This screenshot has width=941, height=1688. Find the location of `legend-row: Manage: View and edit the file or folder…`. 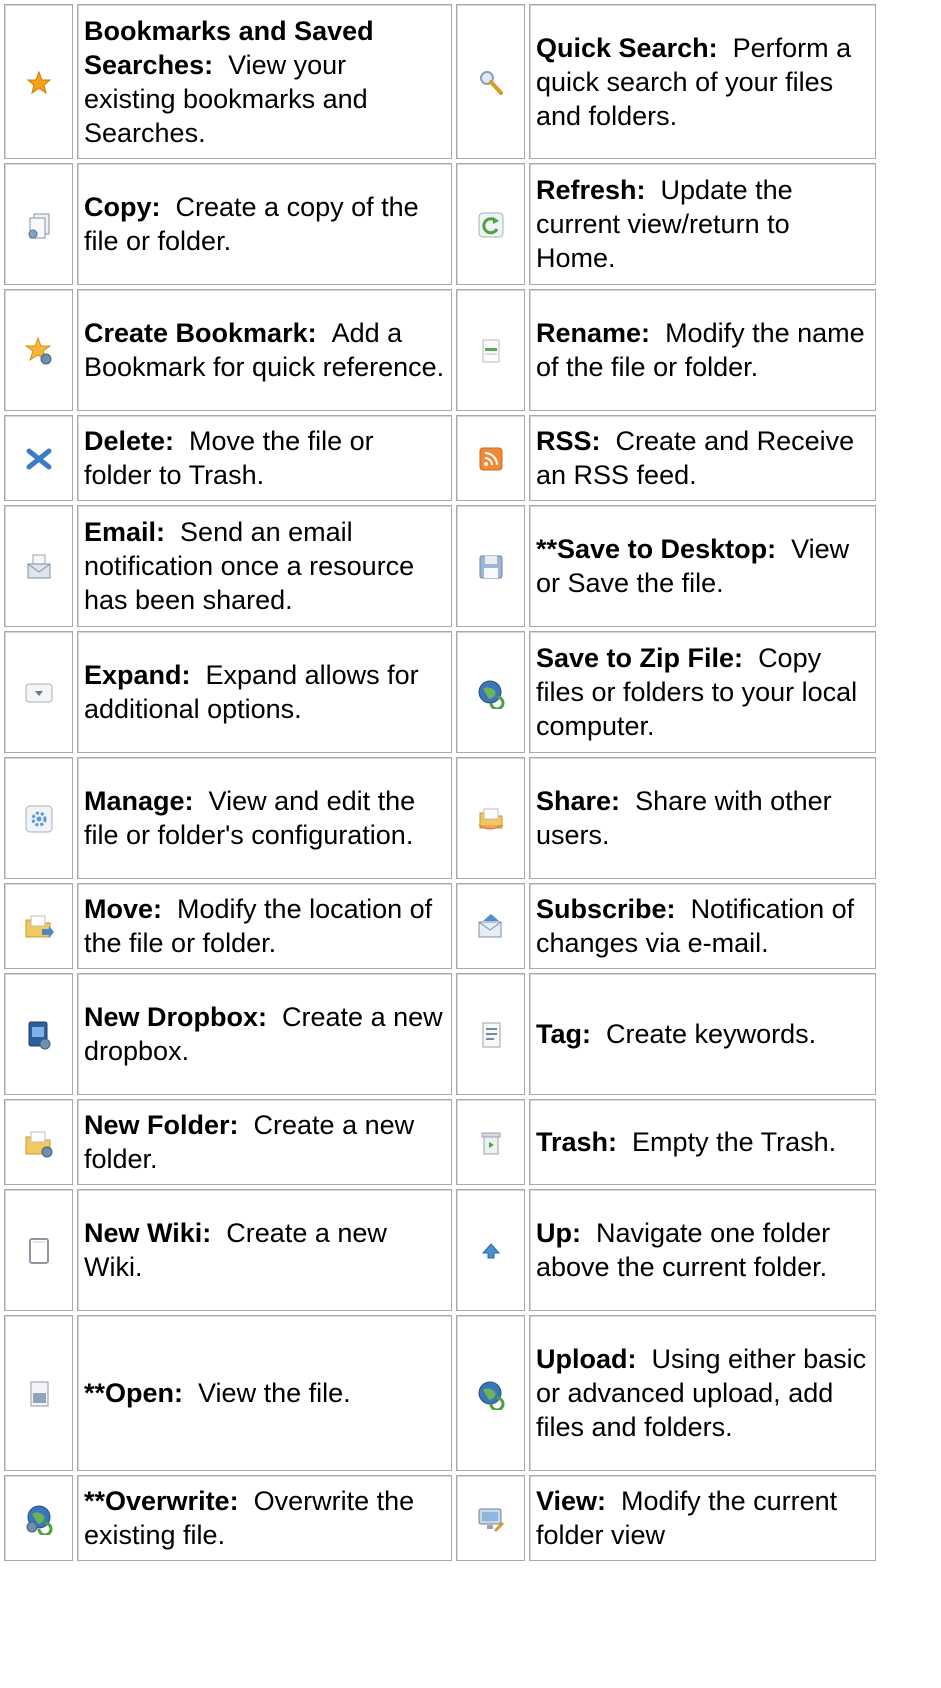

legend-row: Manage: View and edit the file or folder… is located at coordinates (440, 818).